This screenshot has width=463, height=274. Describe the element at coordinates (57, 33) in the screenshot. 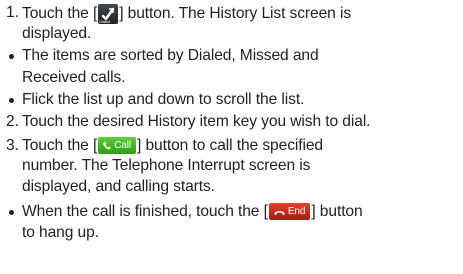

I see `step-1-line-2: displayed.` at that location.